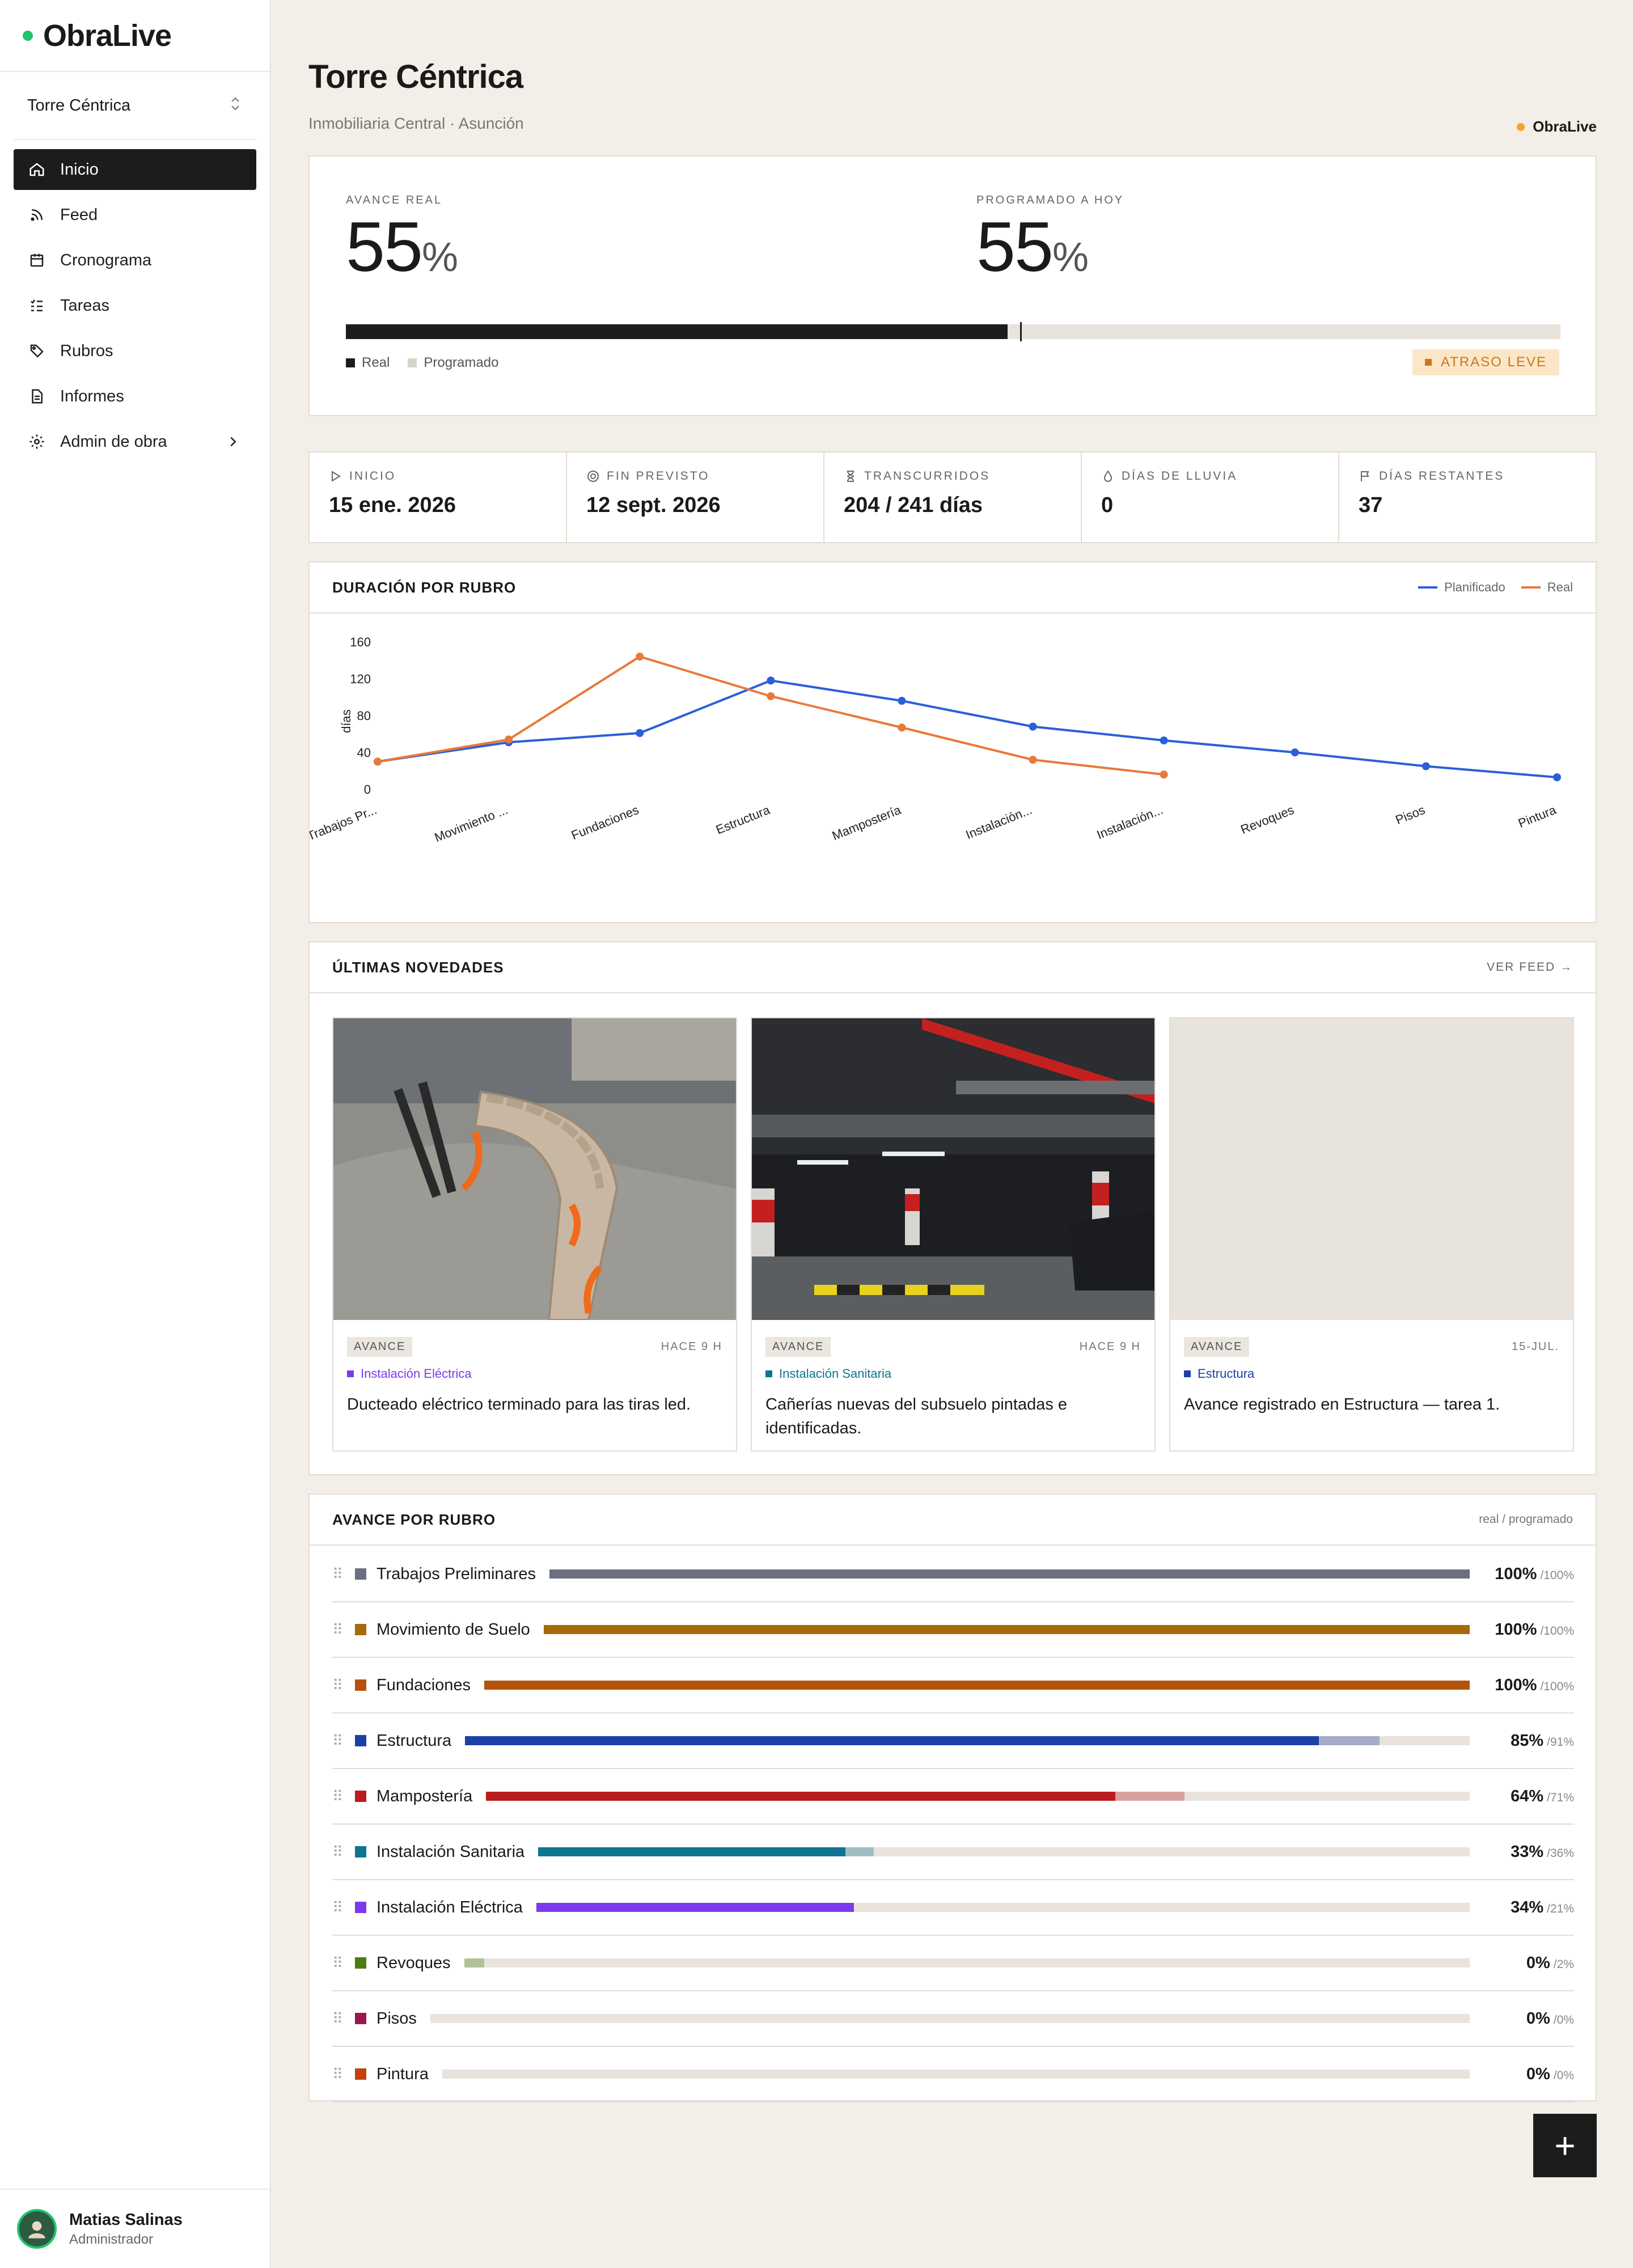 The width and height of the screenshot is (1633, 2268). I want to click on rubro-name: Revoques, so click(414, 1962).